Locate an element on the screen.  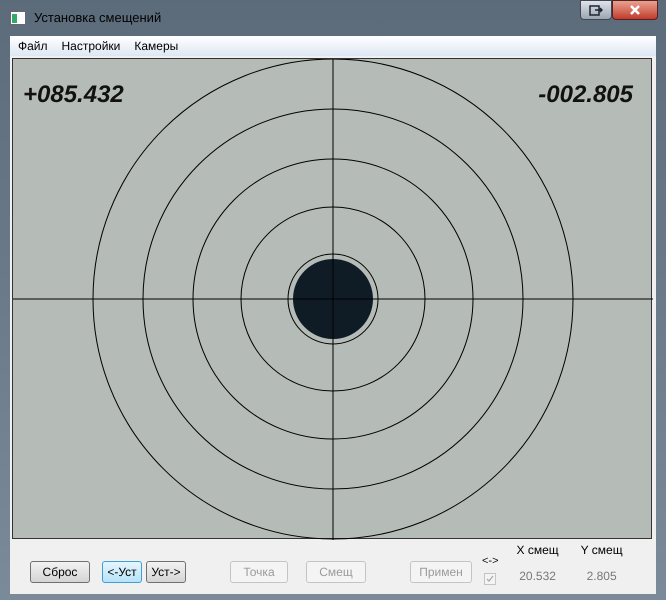
swap-label: <-> is located at coordinates (490, 561).